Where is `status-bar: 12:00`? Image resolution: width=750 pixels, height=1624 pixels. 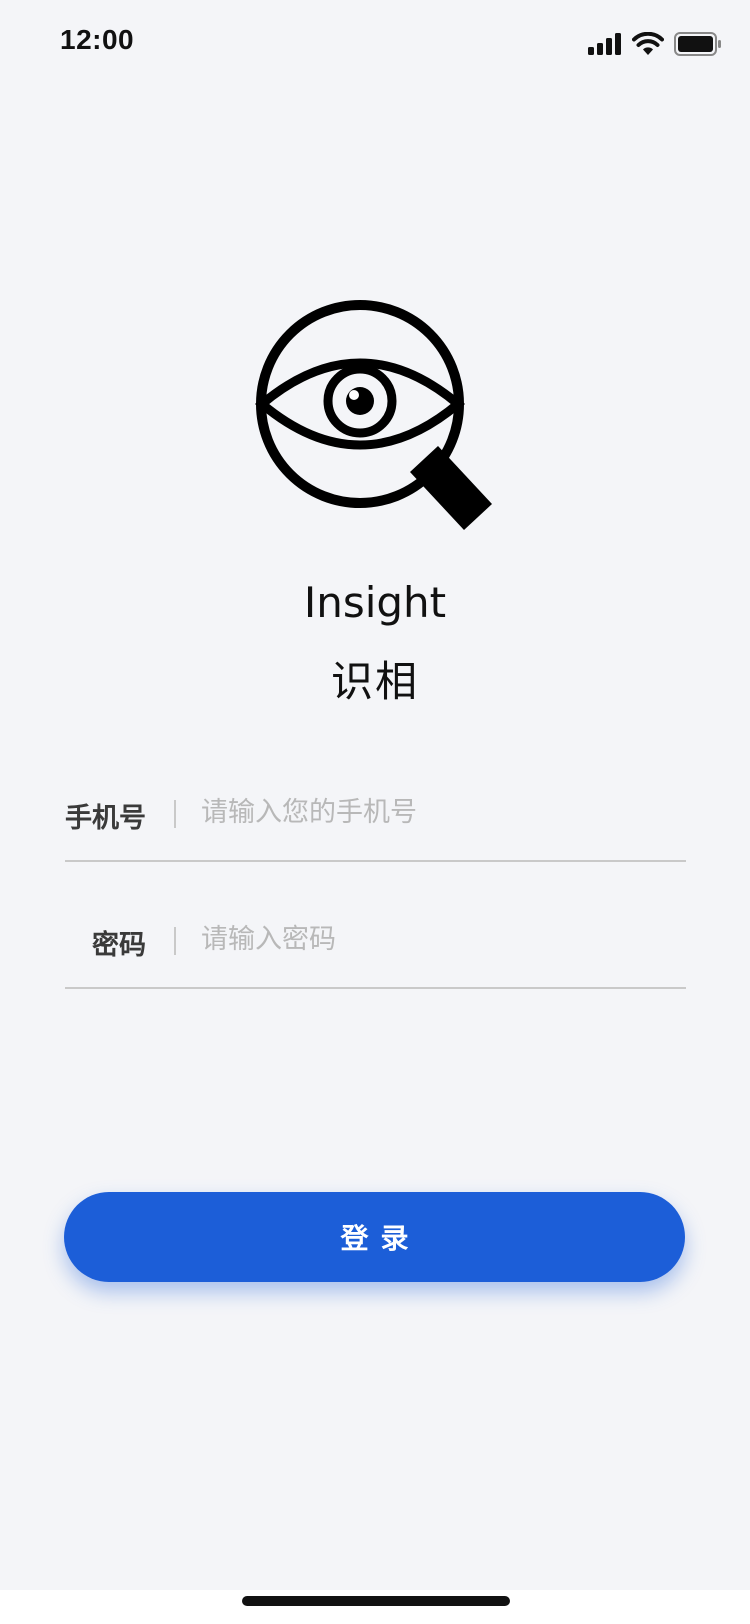 status-bar: 12:00 is located at coordinates (375, 44).